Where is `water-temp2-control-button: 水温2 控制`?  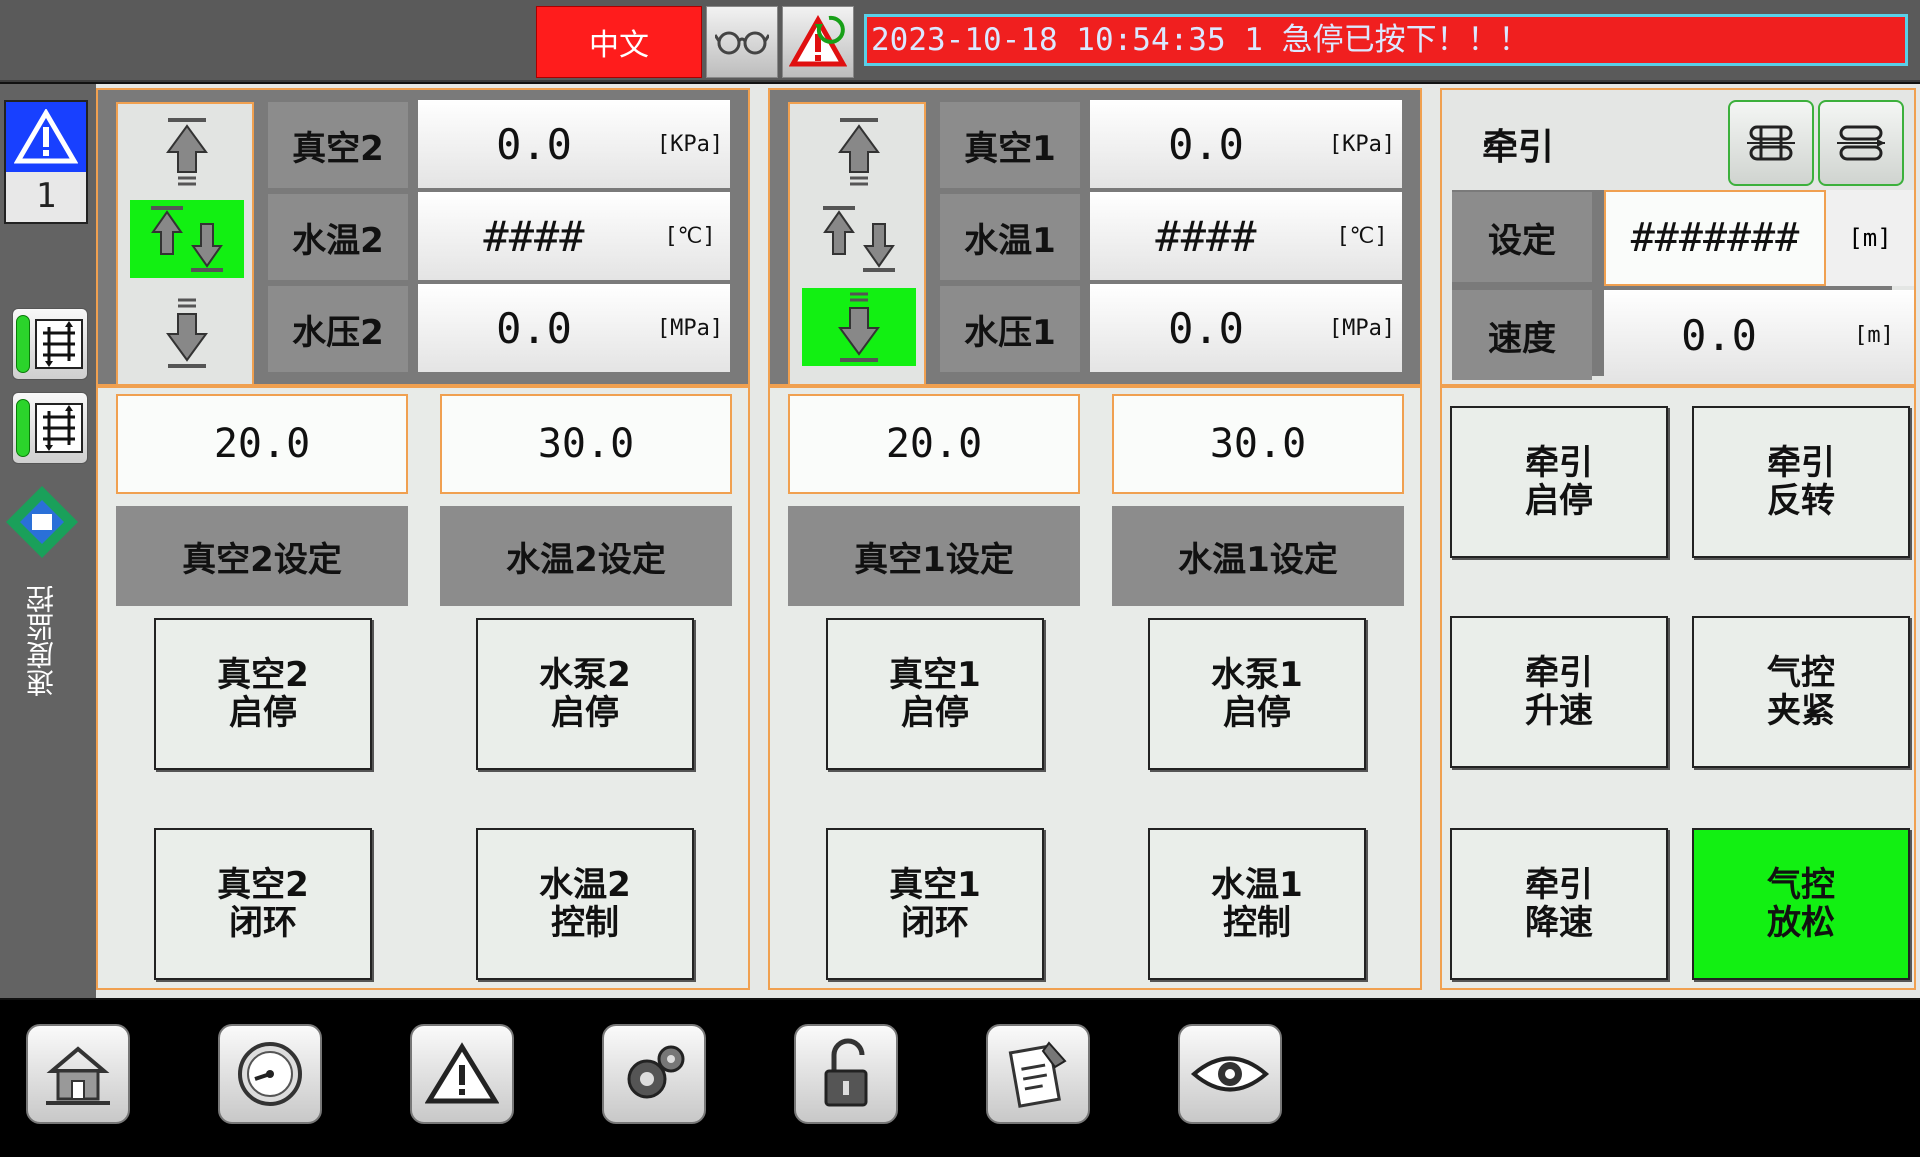
water-temp2-control-button: 水温2 控制 is located at coordinates (585, 904).